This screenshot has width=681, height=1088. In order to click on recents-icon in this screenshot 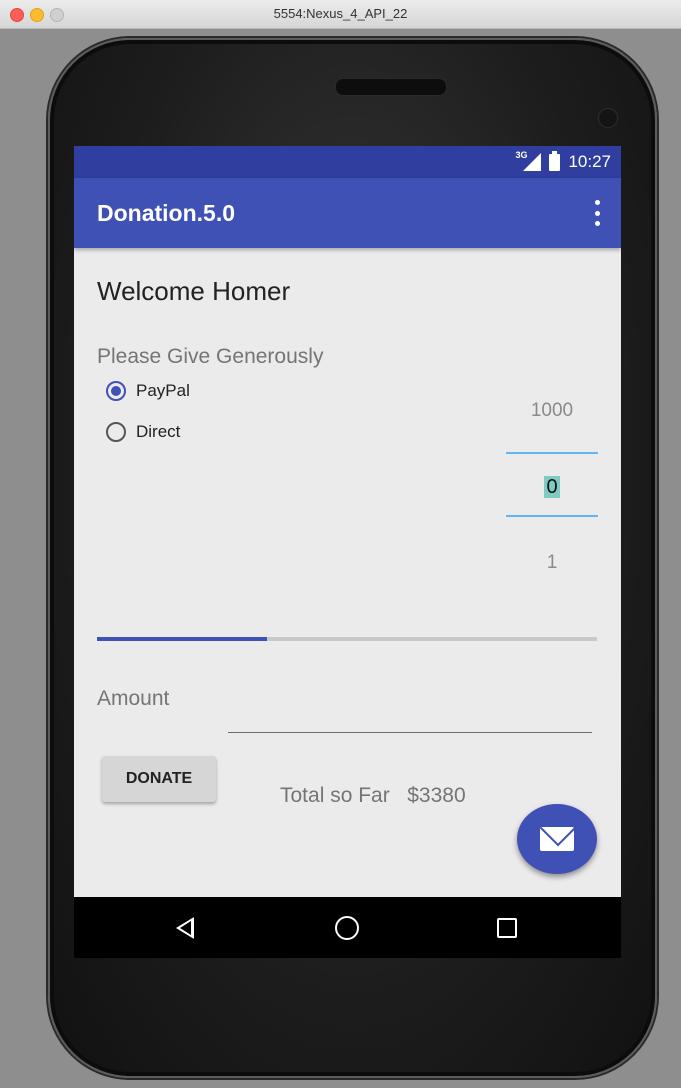, I will do `click(507, 928)`.